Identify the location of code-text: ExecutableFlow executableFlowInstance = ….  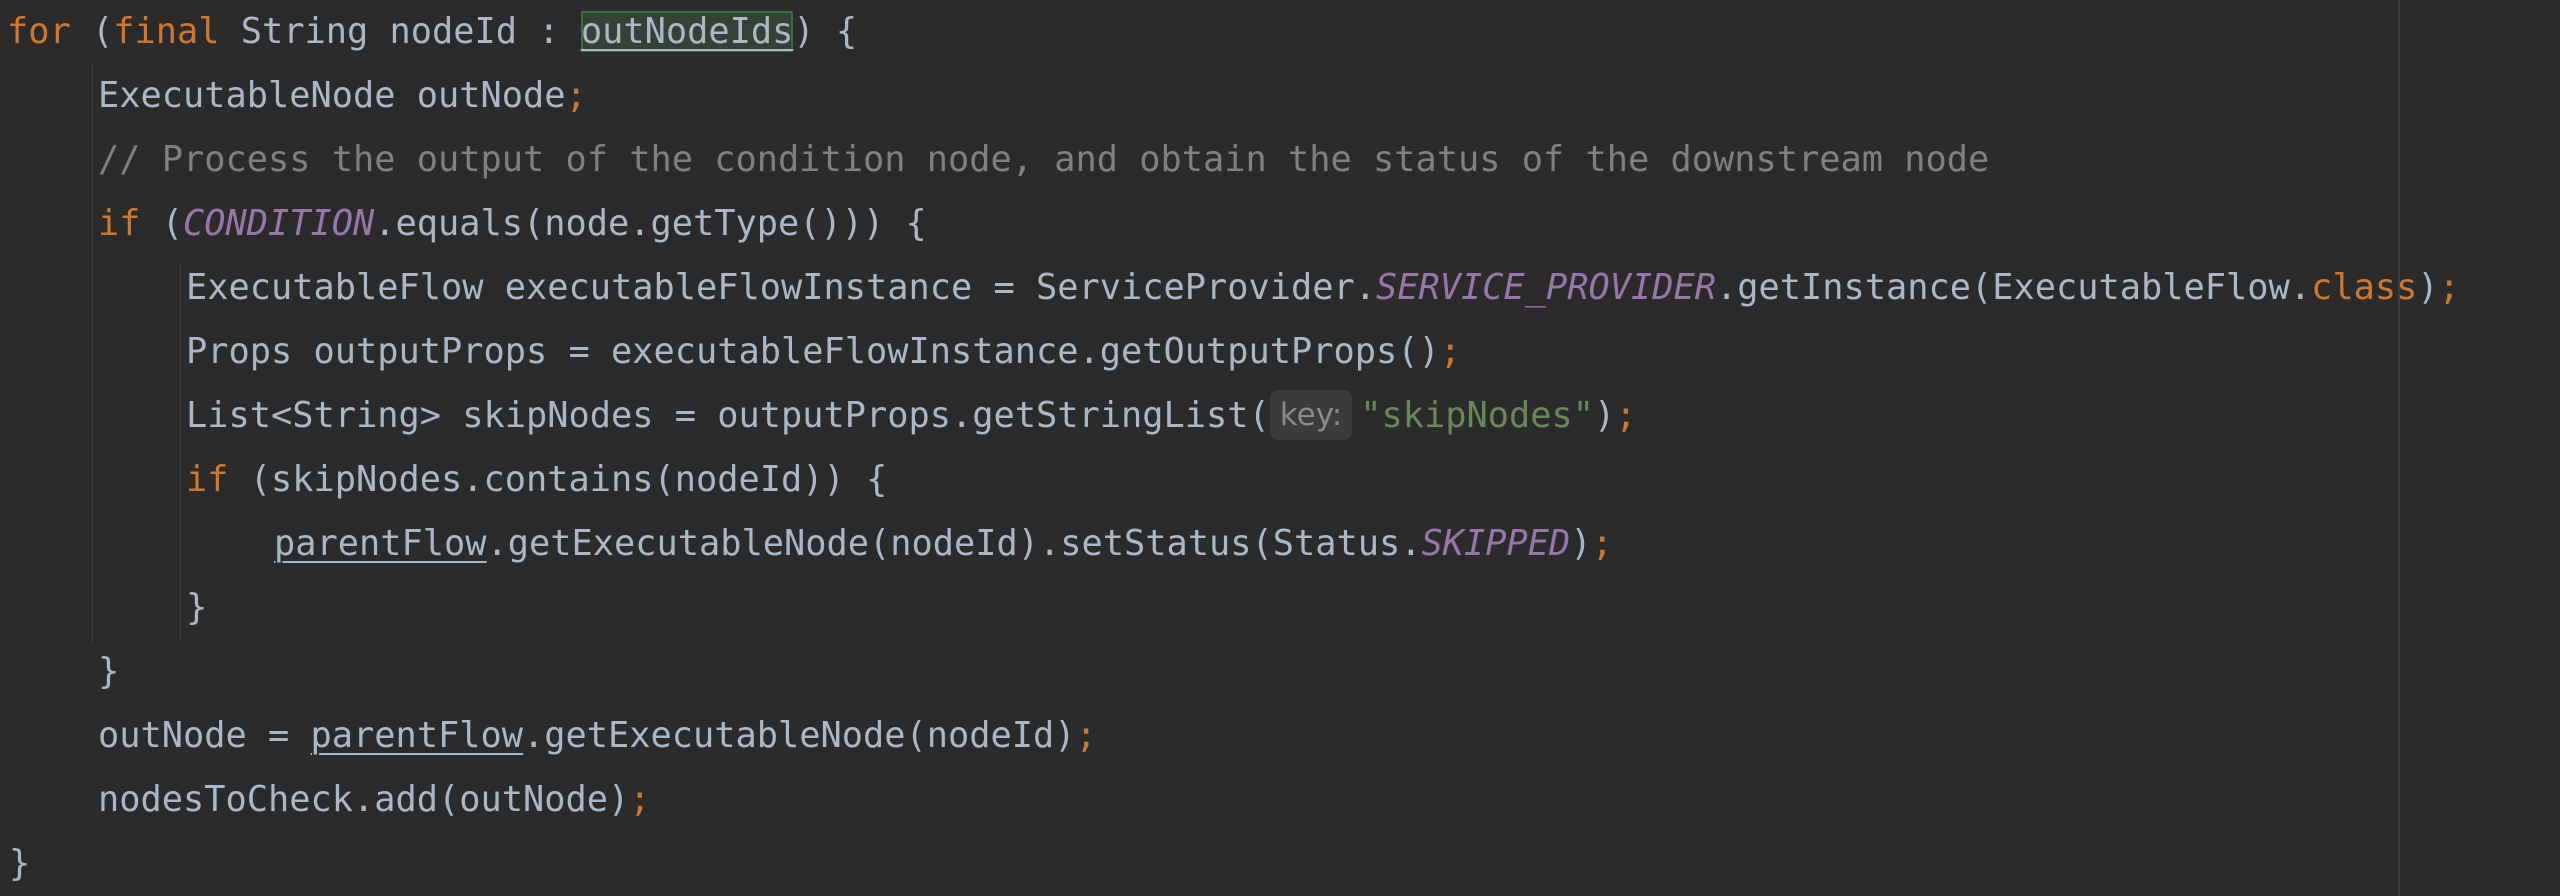
(781, 287).